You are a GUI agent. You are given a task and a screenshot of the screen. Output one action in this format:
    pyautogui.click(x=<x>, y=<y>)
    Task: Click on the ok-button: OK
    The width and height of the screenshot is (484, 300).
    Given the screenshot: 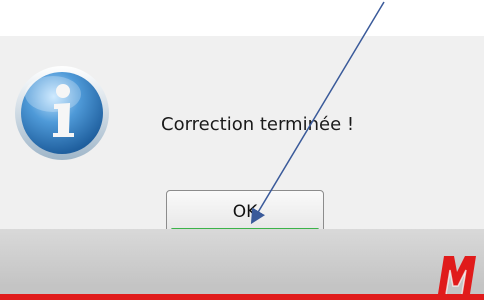 What is the action you would take?
    pyautogui.click(x=245, y=212)
    